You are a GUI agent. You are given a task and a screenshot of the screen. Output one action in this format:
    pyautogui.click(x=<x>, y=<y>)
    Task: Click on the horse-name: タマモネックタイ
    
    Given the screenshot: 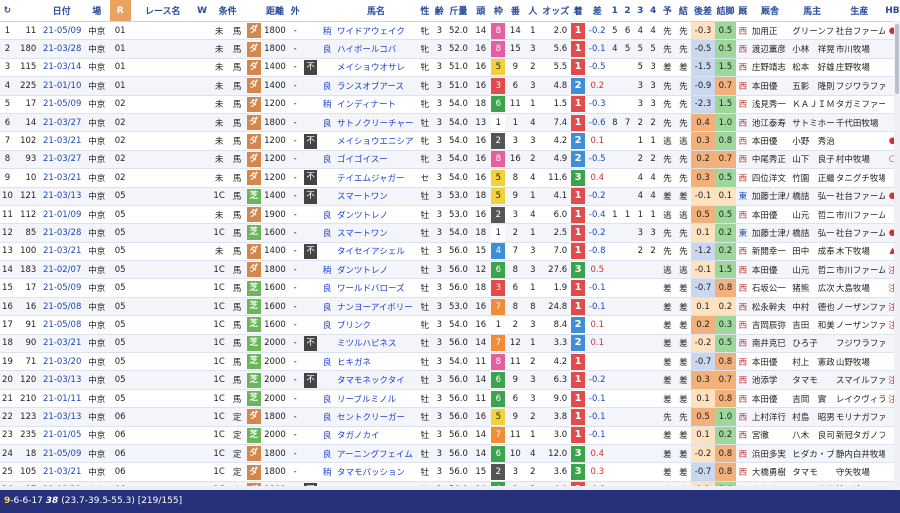 What is the action you would take?
    pyautogui.click(x=376, y=380)
    